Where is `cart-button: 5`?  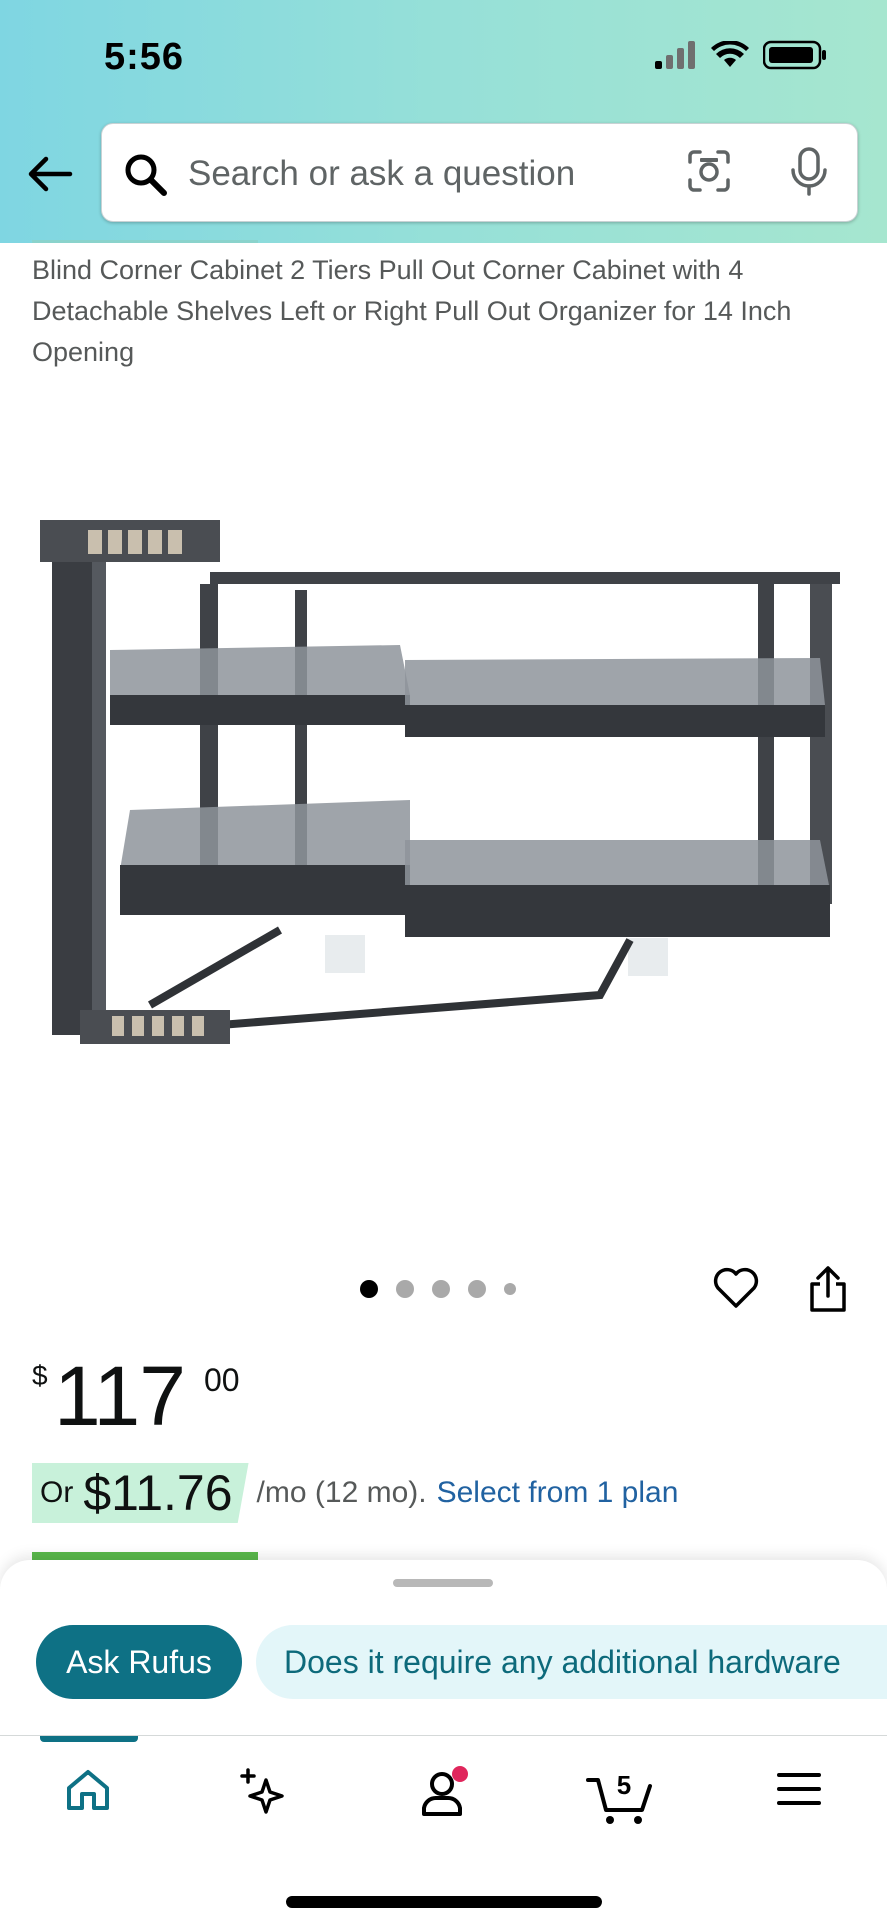 cart-button: 5 is located at coordinates (621, 1798).